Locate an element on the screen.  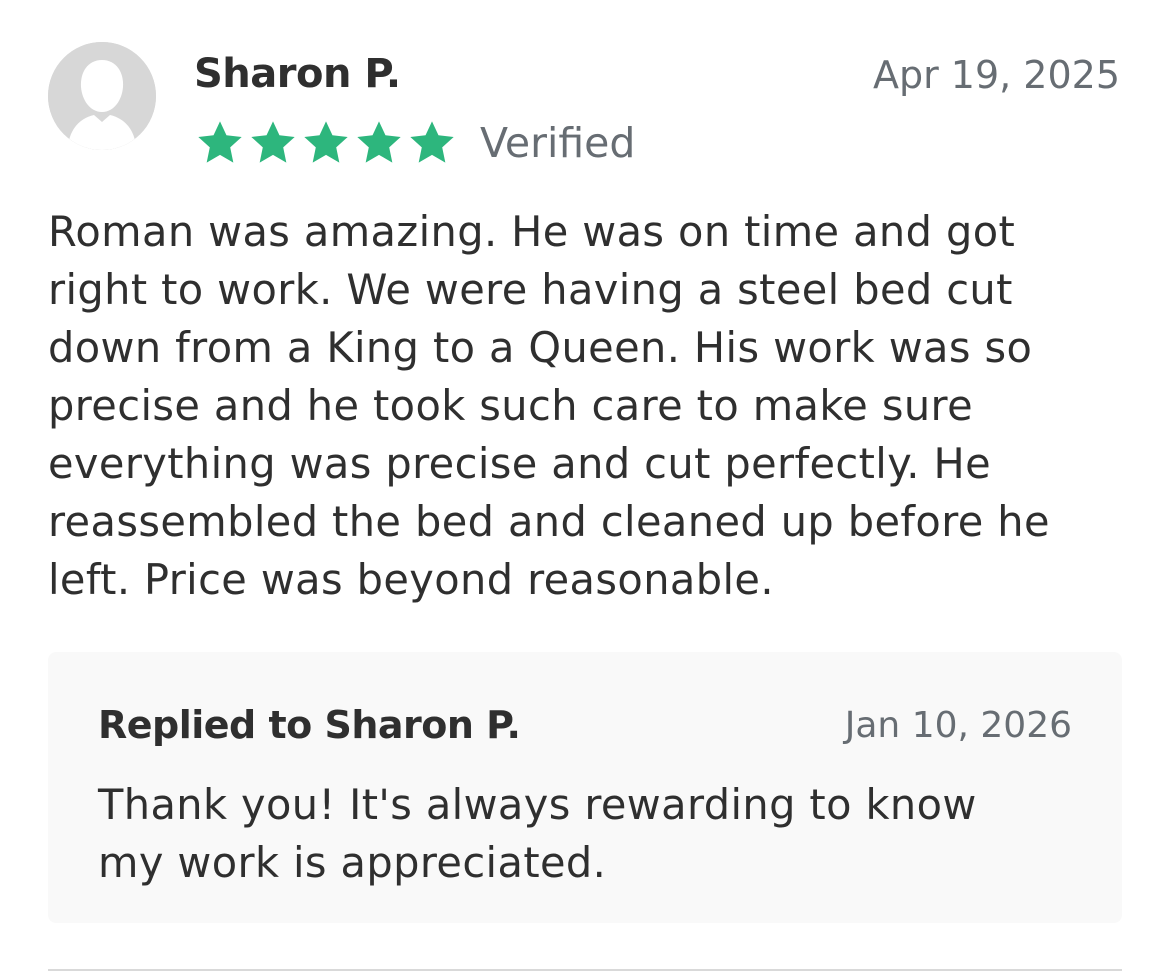
star-rating is located at coordinates (326, 143).